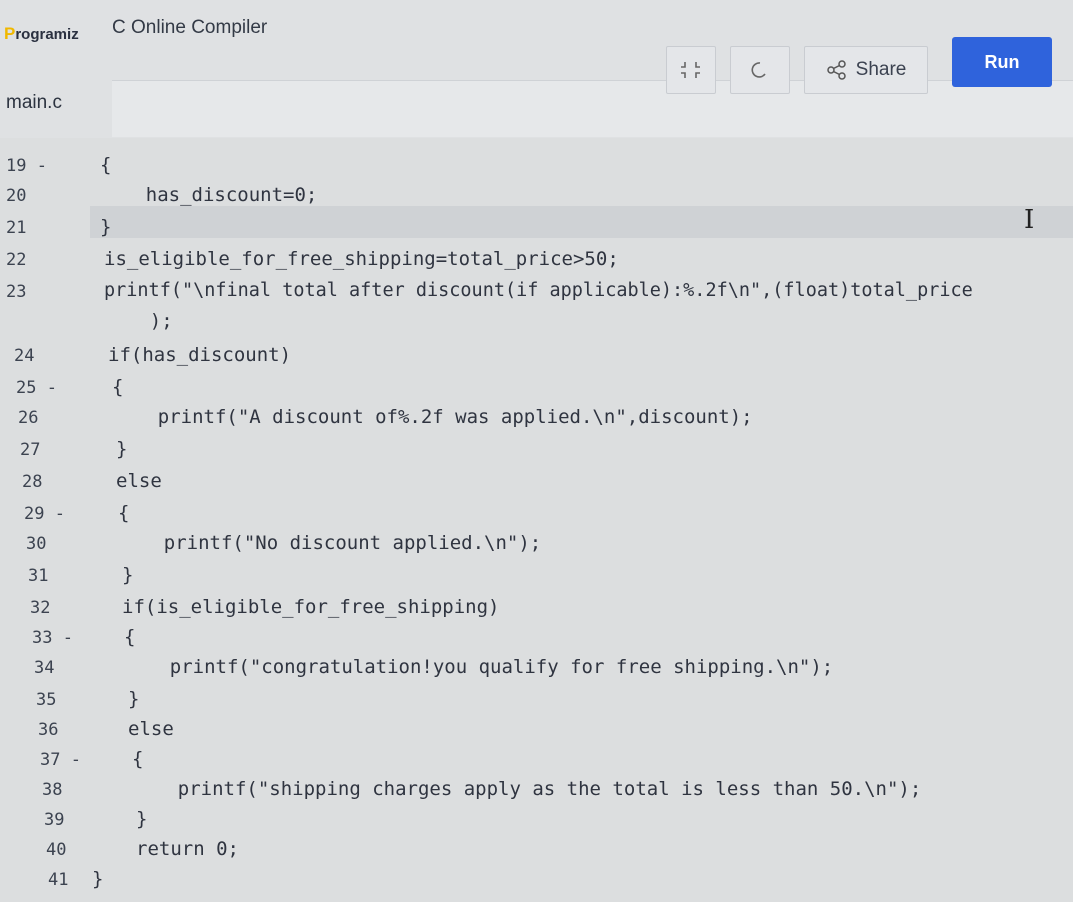 The image size is (1073, 902). What do you see at coordinates (52, 638) in the screenshot?
I see `line-number: 33 -` at bounding box center [52, 638].